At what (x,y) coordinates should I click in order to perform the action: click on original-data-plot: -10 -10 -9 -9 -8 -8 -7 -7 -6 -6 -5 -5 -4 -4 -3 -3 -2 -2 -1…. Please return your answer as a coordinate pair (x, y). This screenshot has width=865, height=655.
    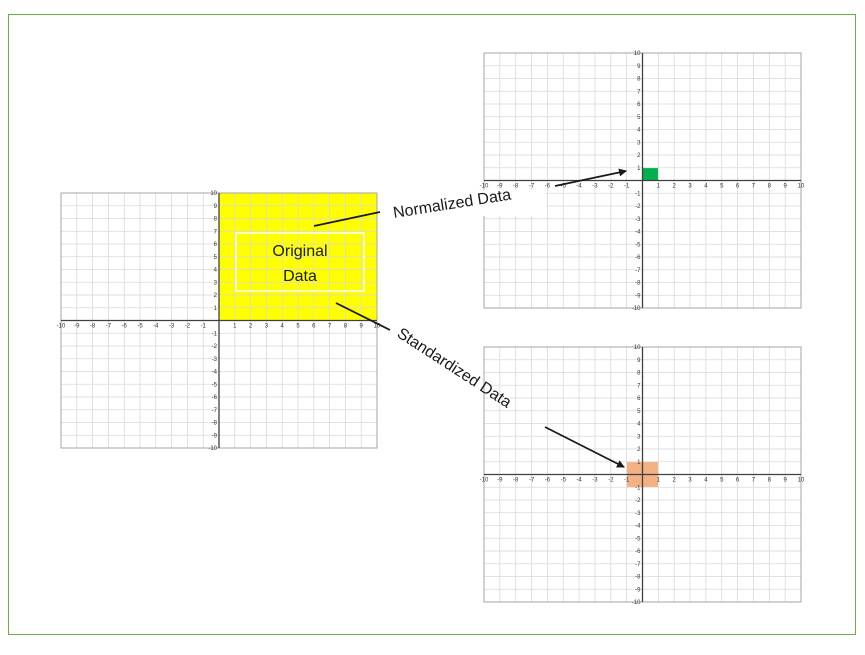
    Looking at the image, I should click on (219, 321).